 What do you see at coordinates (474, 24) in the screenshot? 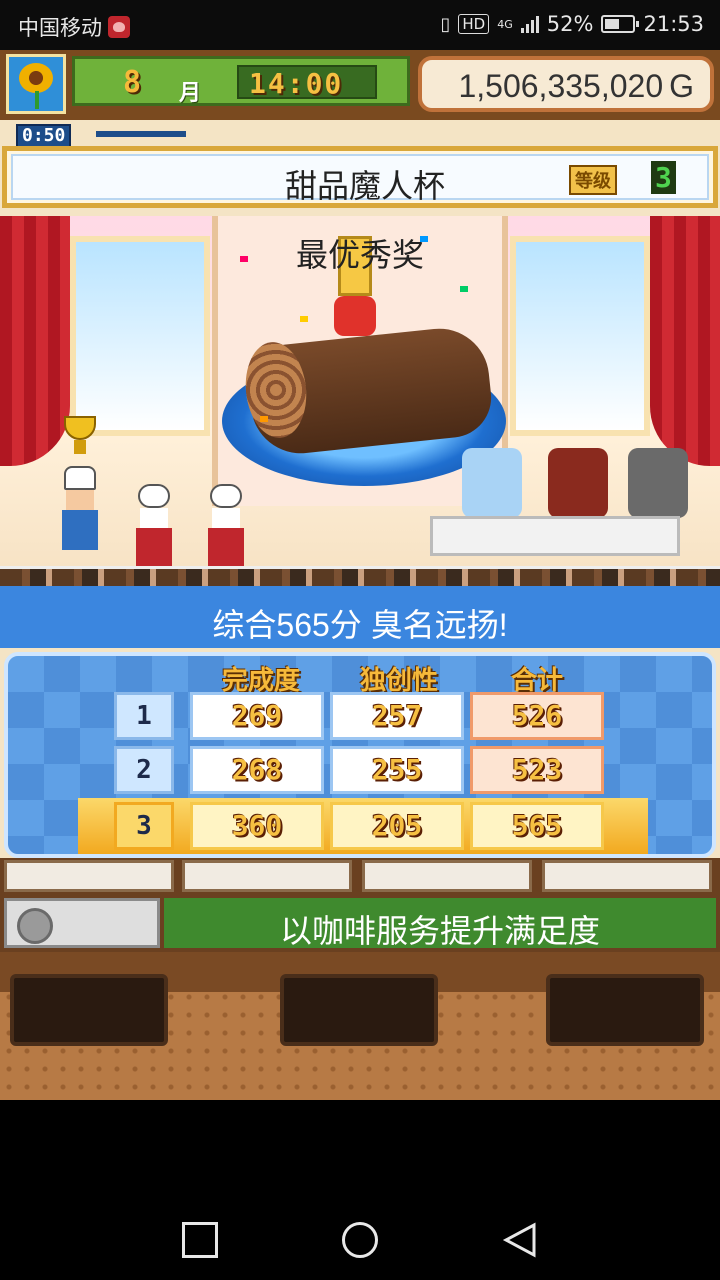
I see `hd-icon: HD` at bounding box center [474, 24].